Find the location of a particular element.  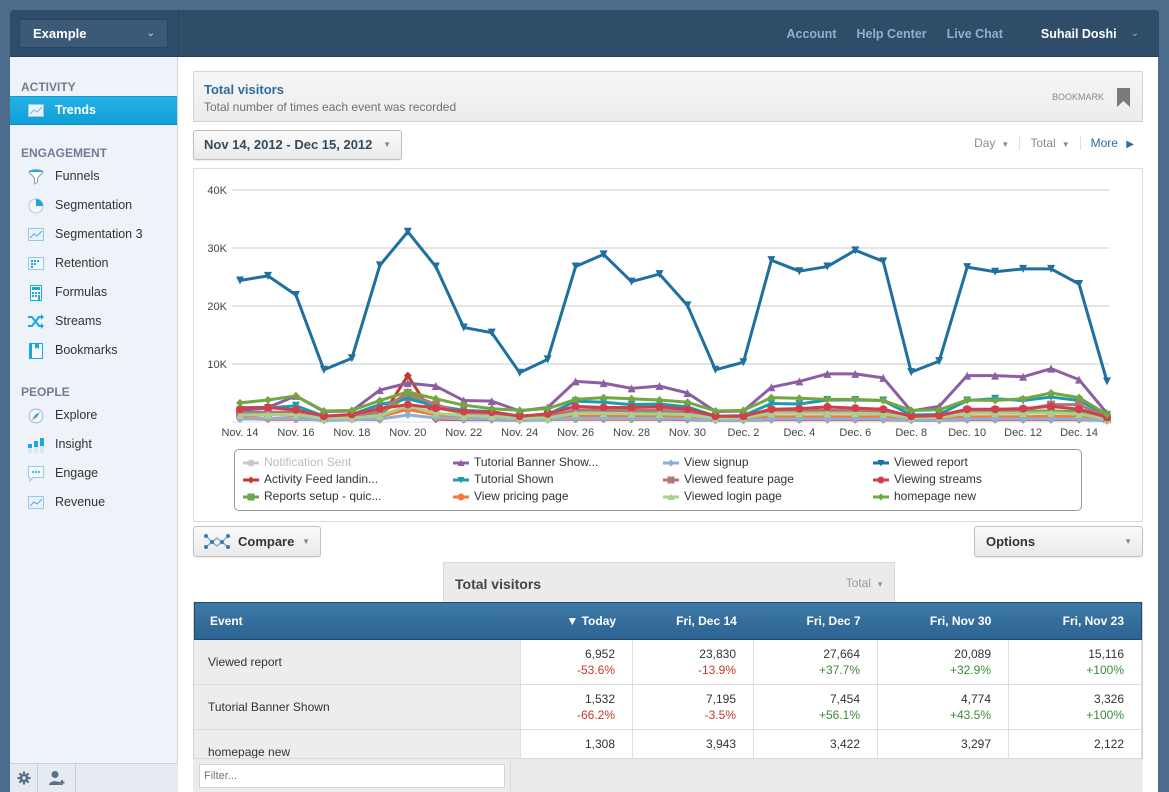

cell-value: 3,422 is located at coordinates (844, 744).